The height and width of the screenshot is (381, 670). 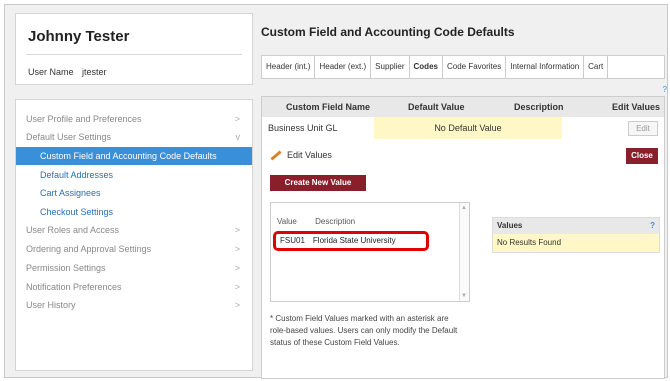 I want to click on create-new-value-button: Create New Value, so click(x=318, y=183).